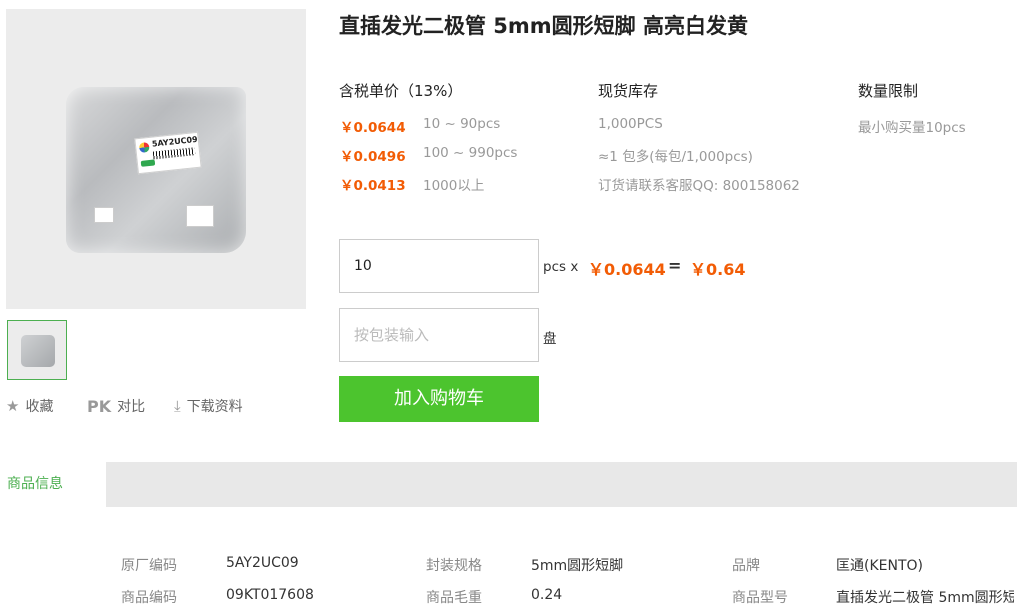  What do you see at coordinates (401, 91) in the screenshot?
I see `price-header: 含税单价（13%）` at bounding box center [401, 91].